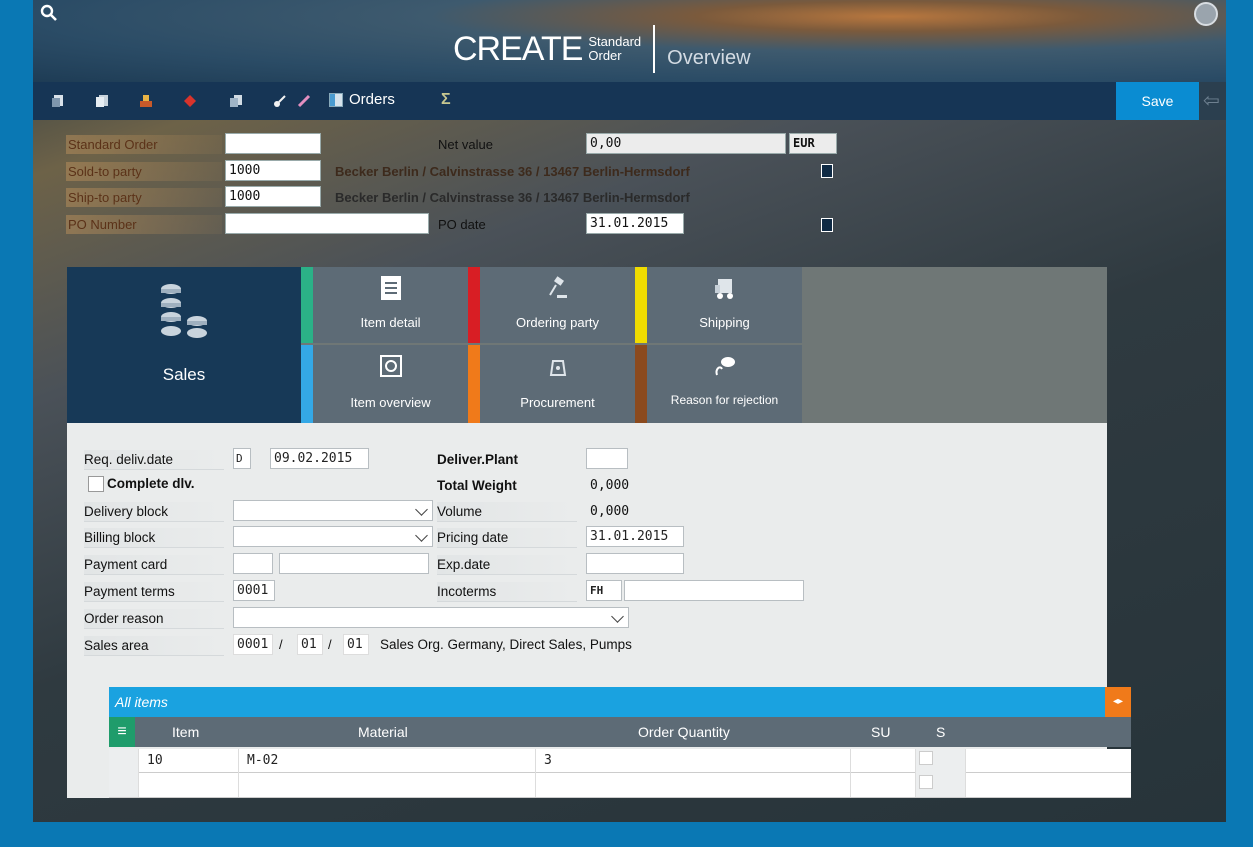 This screenshot has height=847, width=1253. Describe the element at coordinates (709, 57) in the screenshot. I see `title-view: Overview` at that location.